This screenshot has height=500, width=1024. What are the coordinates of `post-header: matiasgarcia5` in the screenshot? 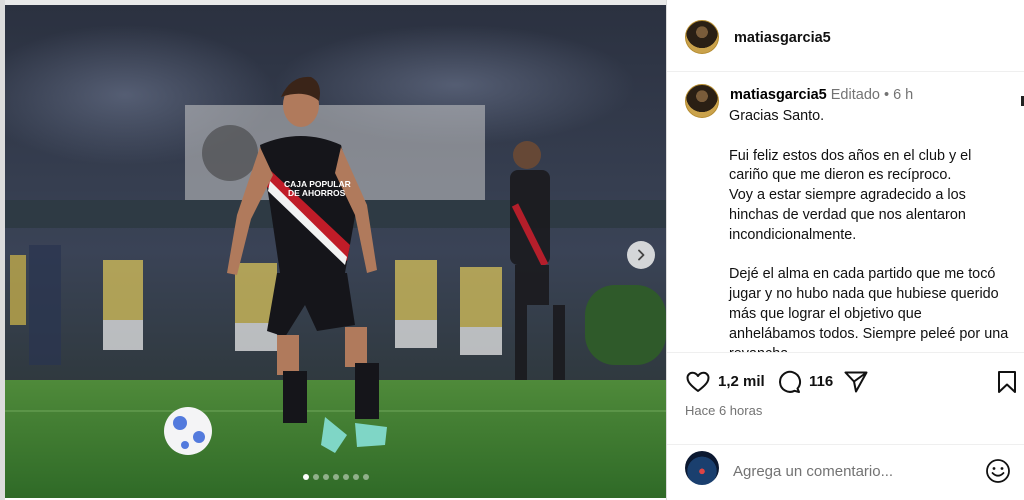 It's located at (845, 36).